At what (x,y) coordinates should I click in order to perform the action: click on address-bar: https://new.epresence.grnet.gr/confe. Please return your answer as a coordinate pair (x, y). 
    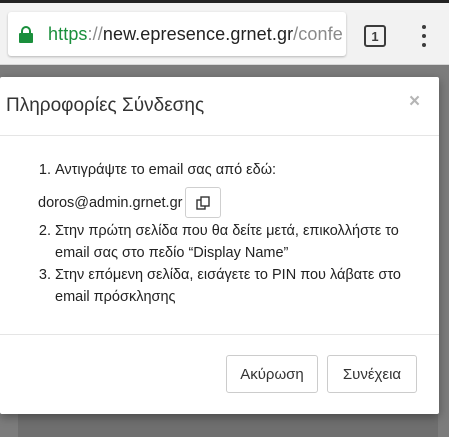
    Looking at the image, I should click on (177, 34).